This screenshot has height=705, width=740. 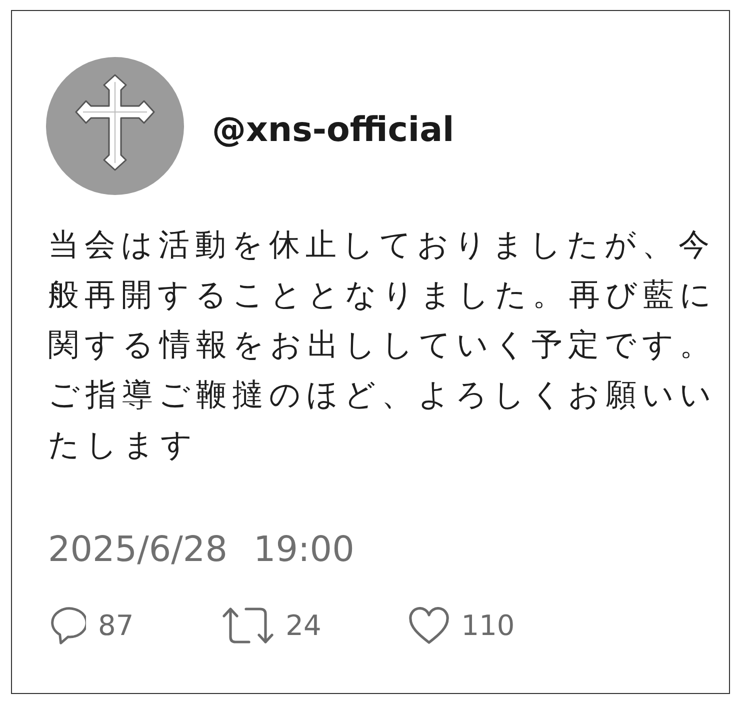 I want to click on heart-icon, so click(x=429, y=625).